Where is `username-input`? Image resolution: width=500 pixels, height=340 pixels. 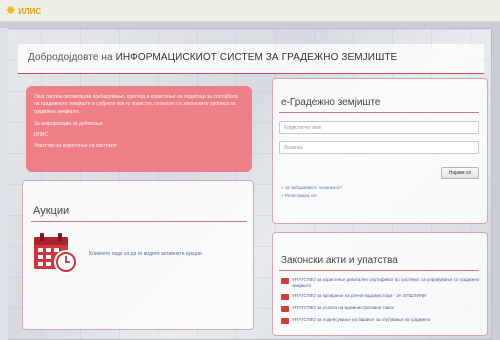 username-input is located at coordinates (379, 127).